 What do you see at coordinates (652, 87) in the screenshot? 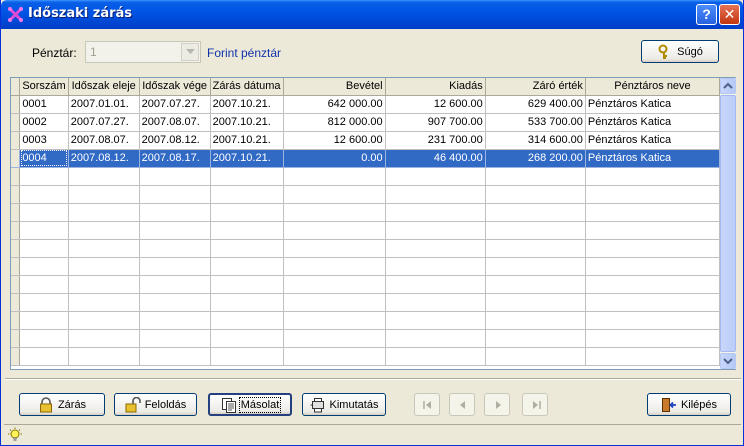
I see `column-header-penztaros-neve: Pénztáros neve` at bounding box center [652, 87].